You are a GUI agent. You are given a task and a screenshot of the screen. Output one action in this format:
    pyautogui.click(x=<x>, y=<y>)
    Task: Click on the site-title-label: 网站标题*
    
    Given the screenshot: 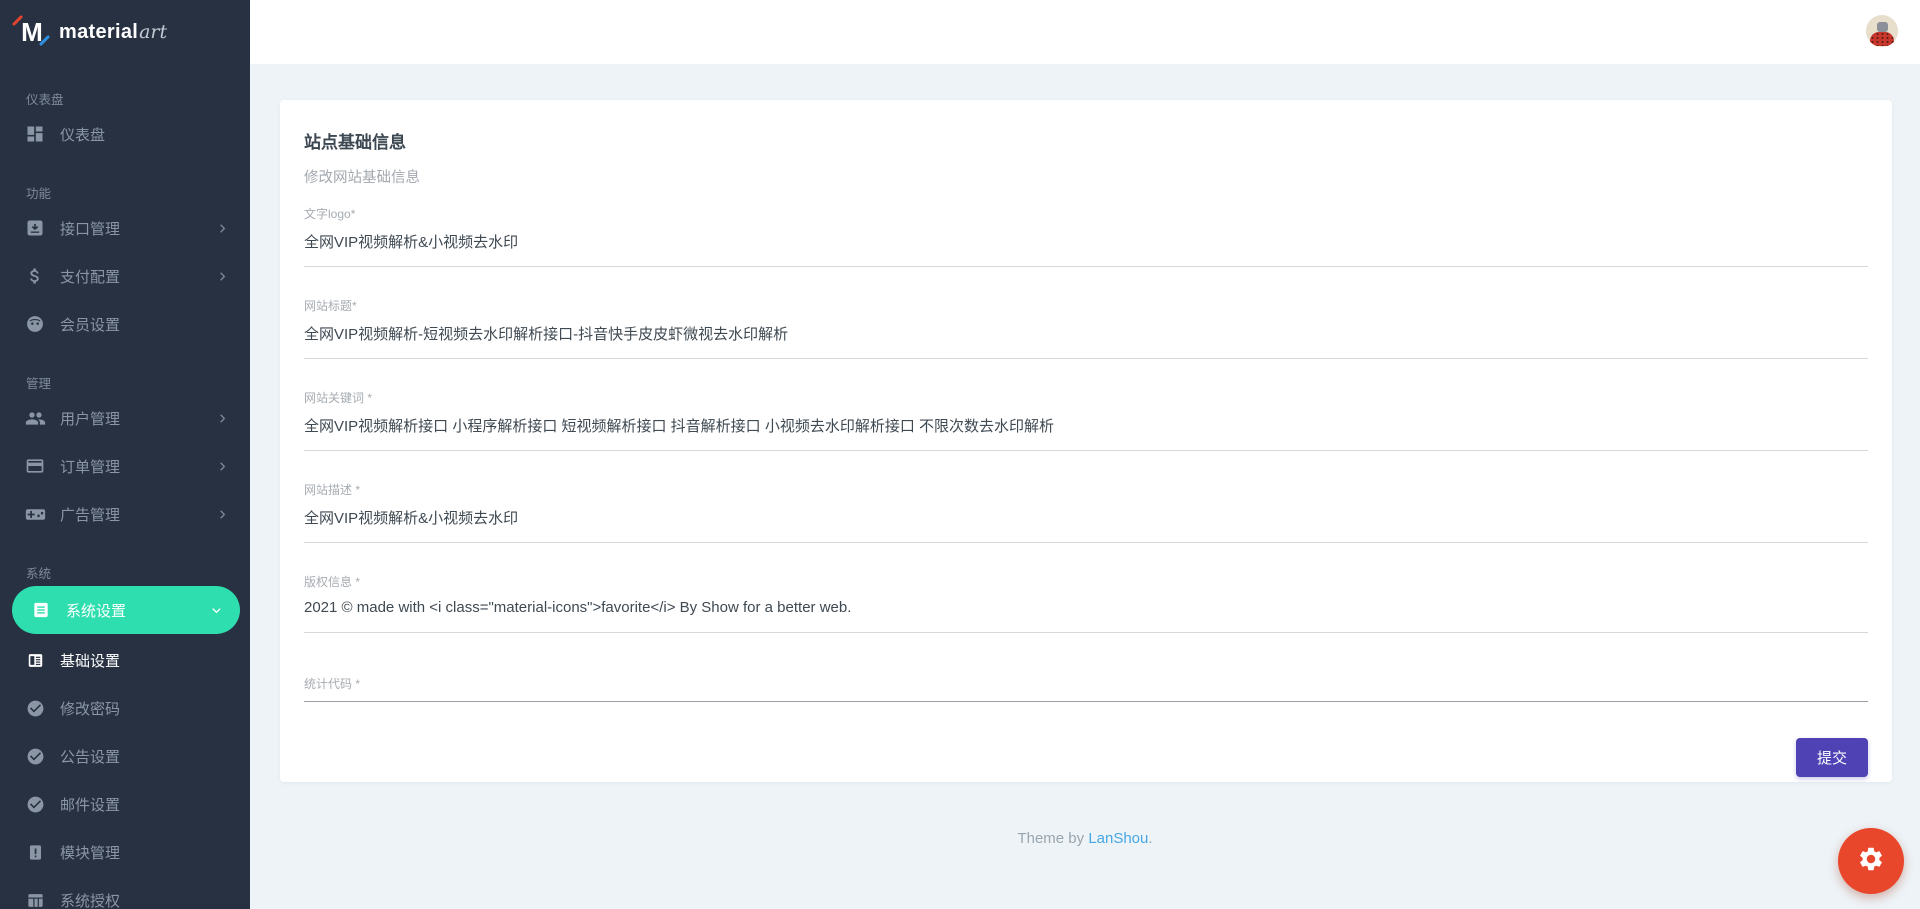 What is the action you would take?
    pyautogui.click(x=330, y=306)
    